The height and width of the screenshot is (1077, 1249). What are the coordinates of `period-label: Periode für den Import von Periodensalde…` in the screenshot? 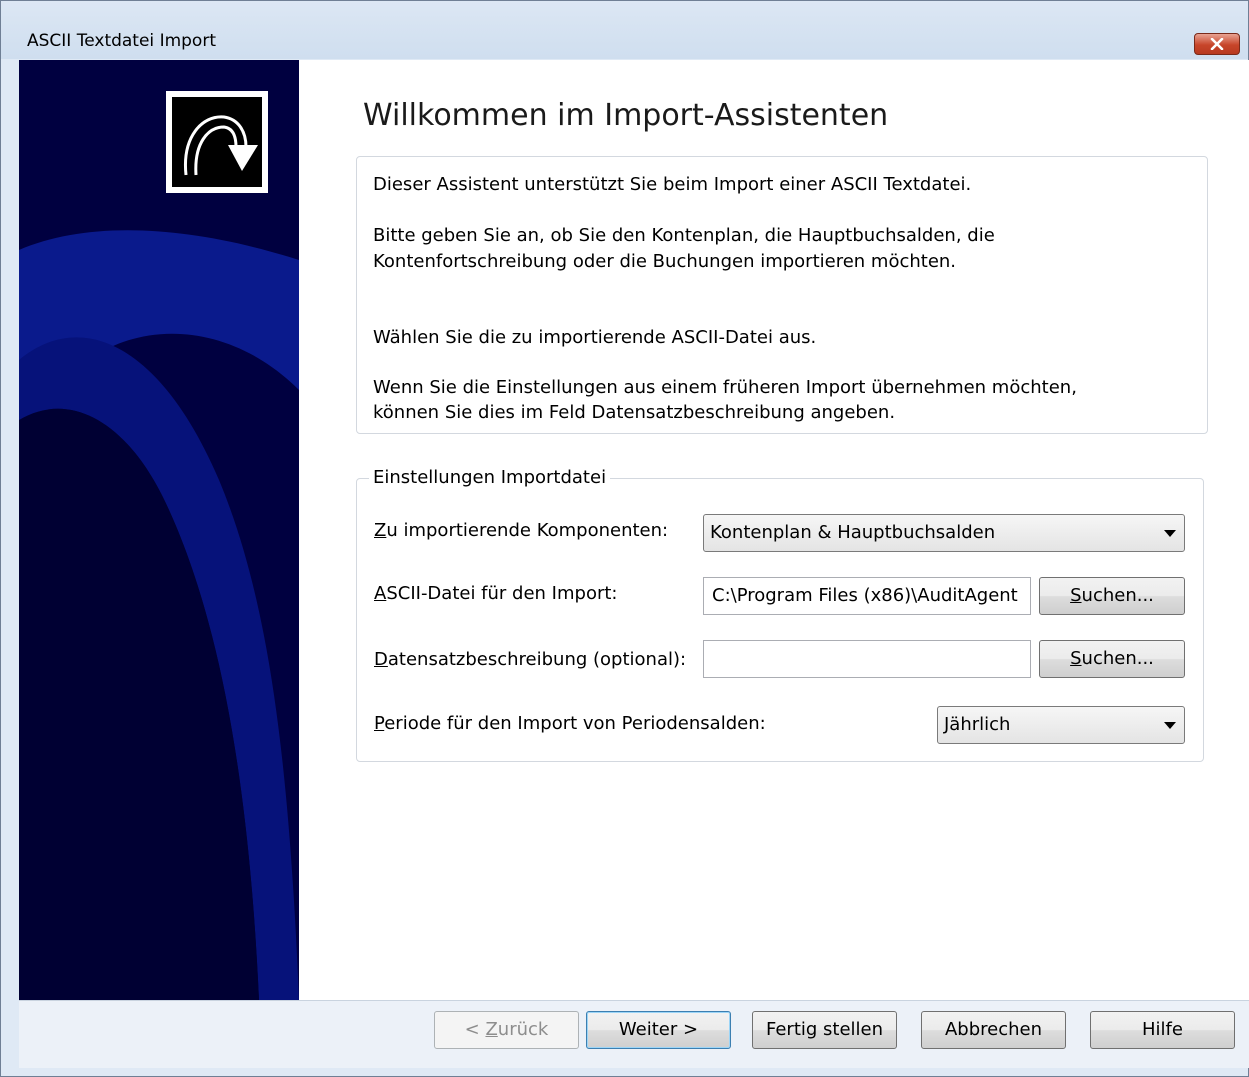 It's located at (570, 723).